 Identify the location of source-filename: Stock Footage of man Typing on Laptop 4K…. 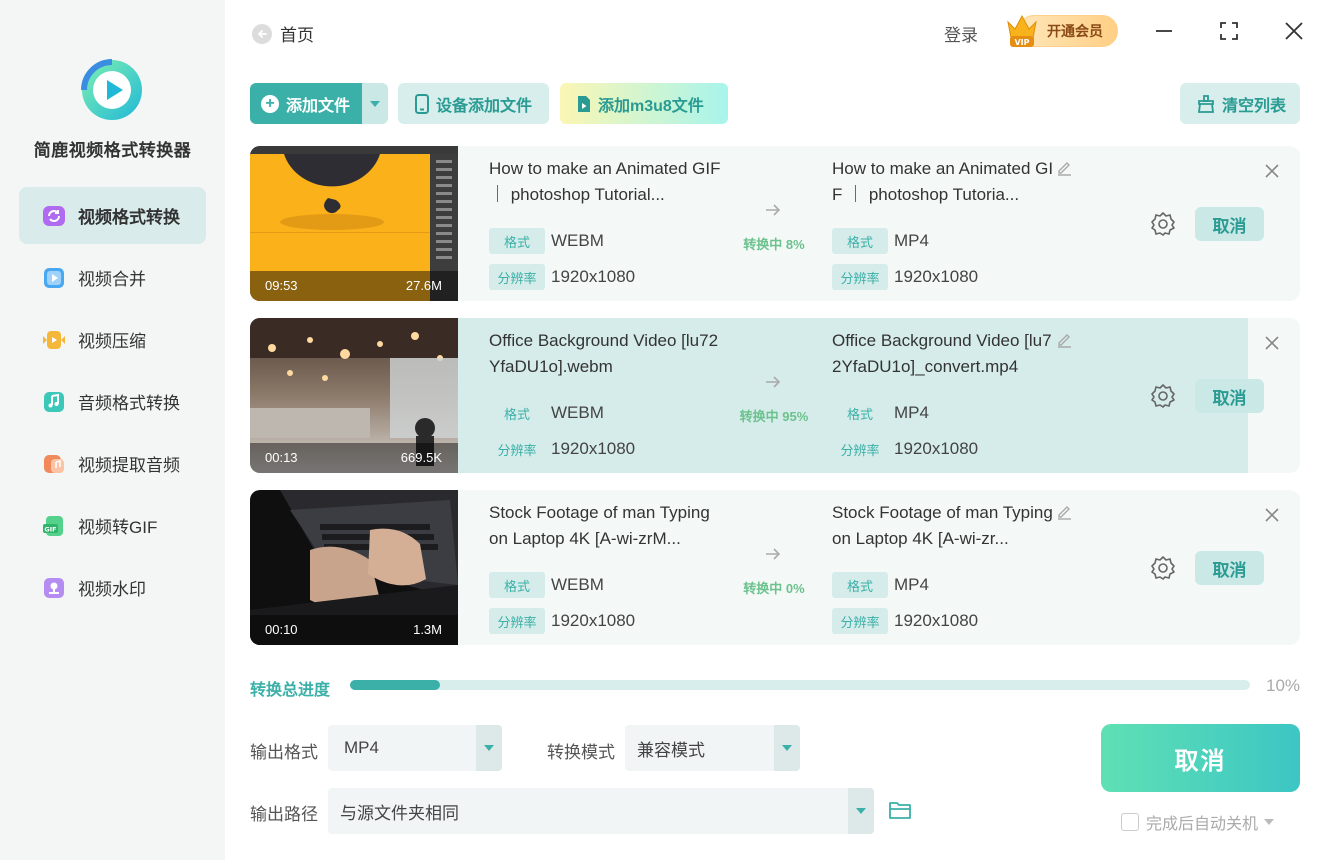
(599, 525).